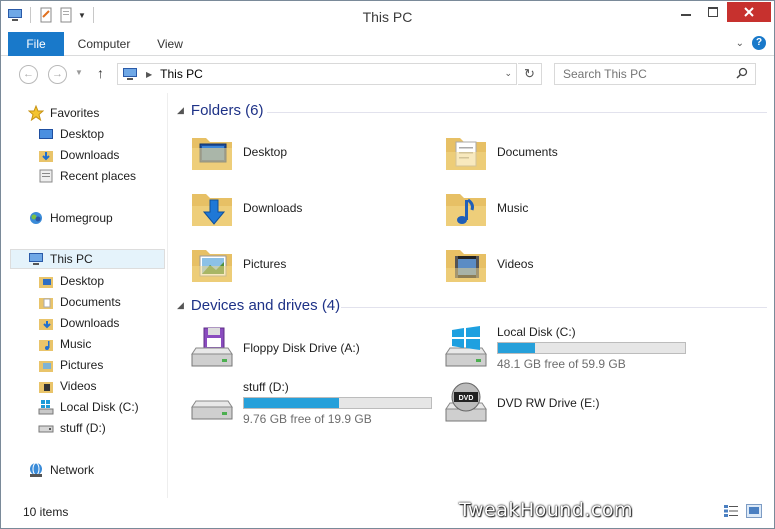 The image size is (775, 529). I want to click on folder-tile-downloads: Downloads, so click(245, 208).